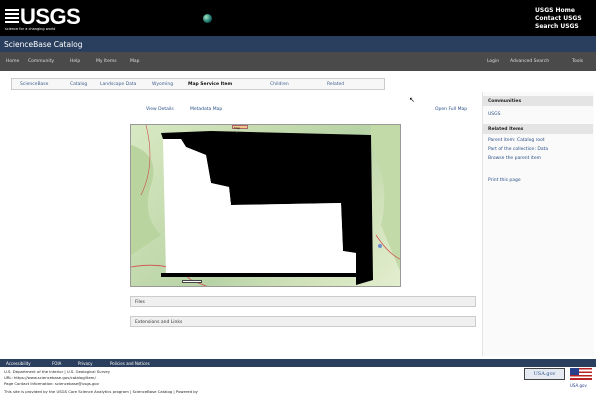 The width and height of the screenshot is (596, 407). Describe the element at coordinates (106, 61) in the screenshot. I see `nav-item-my-items: My Items` at that location.